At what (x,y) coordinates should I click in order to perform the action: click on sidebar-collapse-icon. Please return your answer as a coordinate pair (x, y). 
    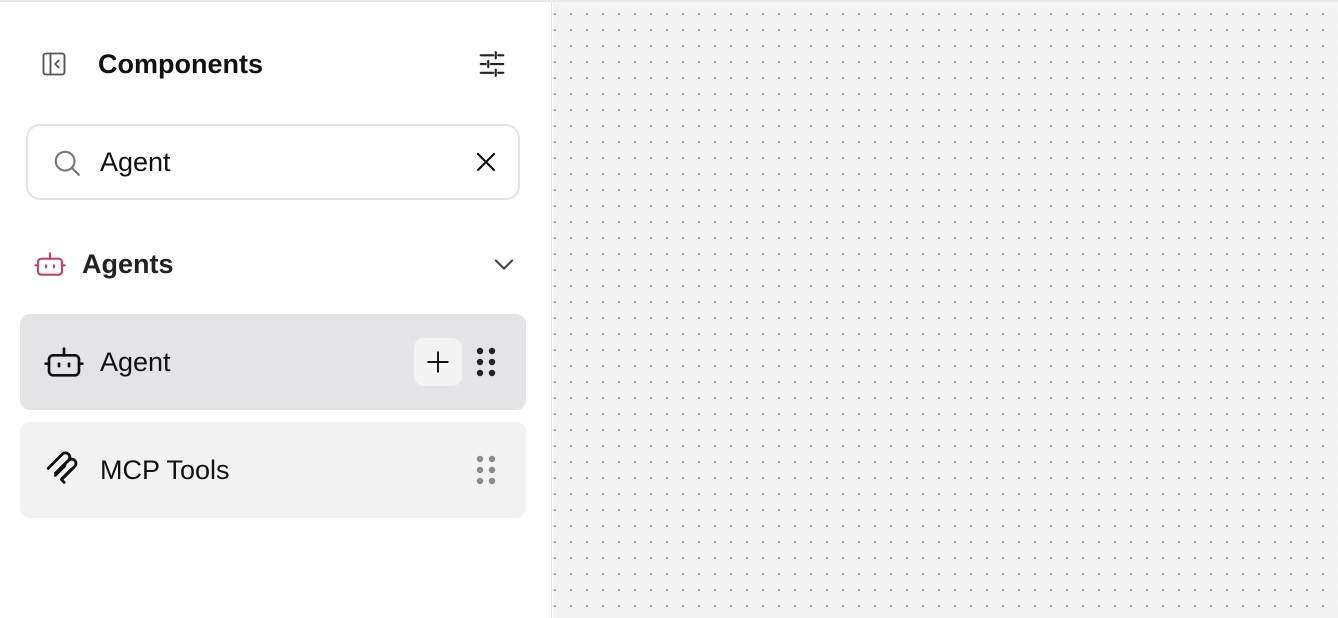
    Looking at the image, I should click on (54, 64).